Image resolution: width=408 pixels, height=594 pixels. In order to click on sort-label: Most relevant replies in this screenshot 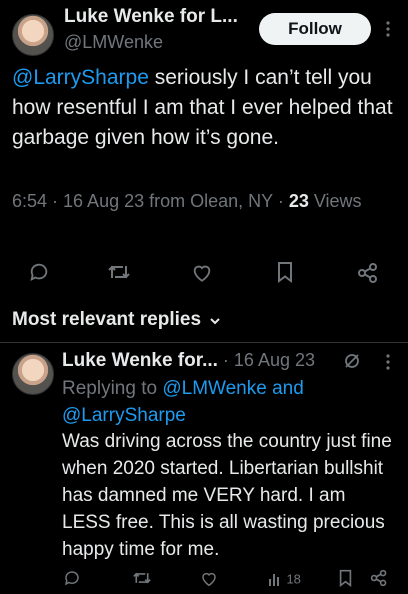, I will do `click(107, 319)`.